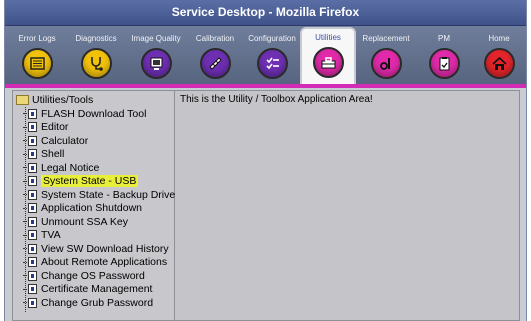 Image resolution: width=531 pixels, height=321 pixels. What do you see at coordinates (265, 86) in the screenshot?
I see `active-tab-accent-bar` at bounding box center [265, 86].